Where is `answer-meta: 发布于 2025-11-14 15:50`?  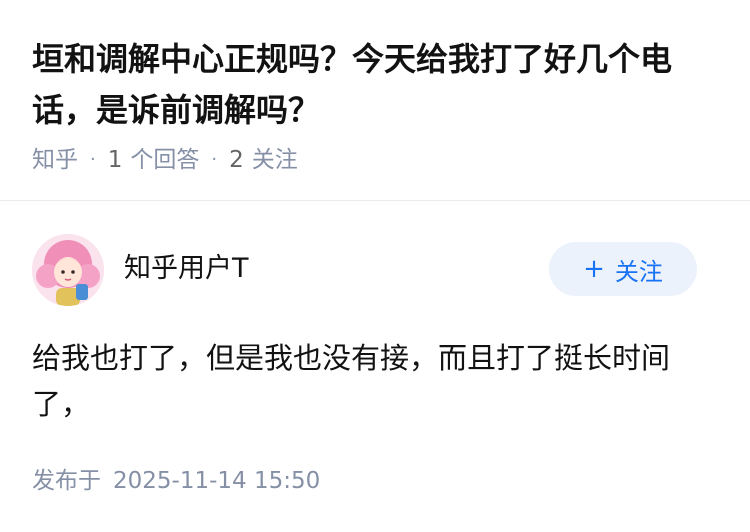
answer-meta: 发布于 2025-11-14 15:50 is located at coordinates (176, 481).